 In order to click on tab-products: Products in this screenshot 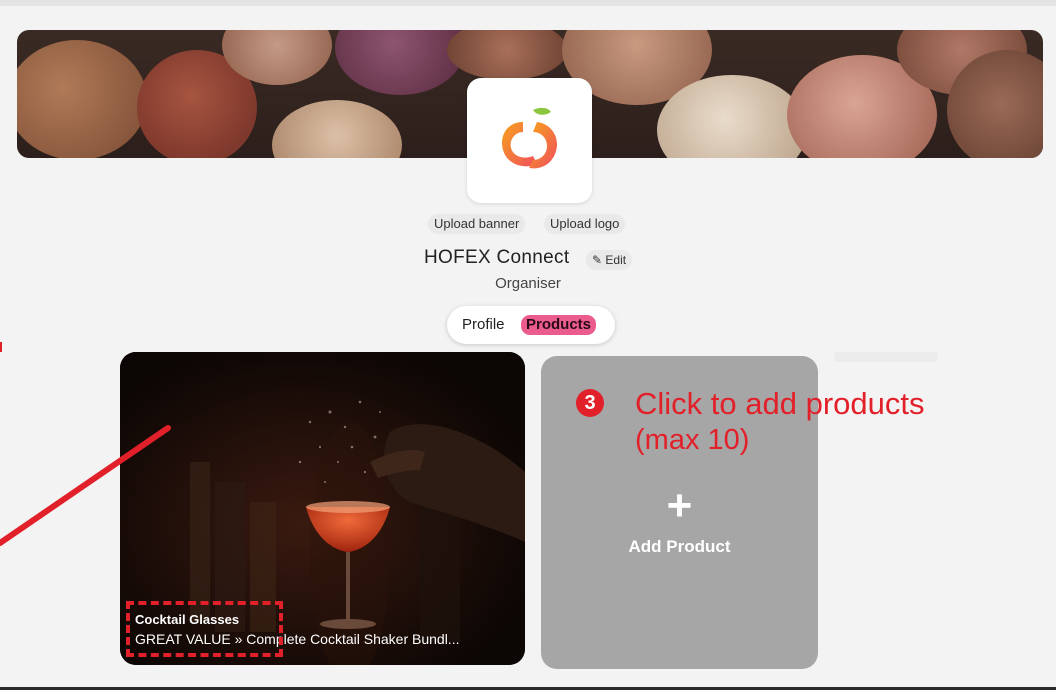, I will do `click(559, 325)`.